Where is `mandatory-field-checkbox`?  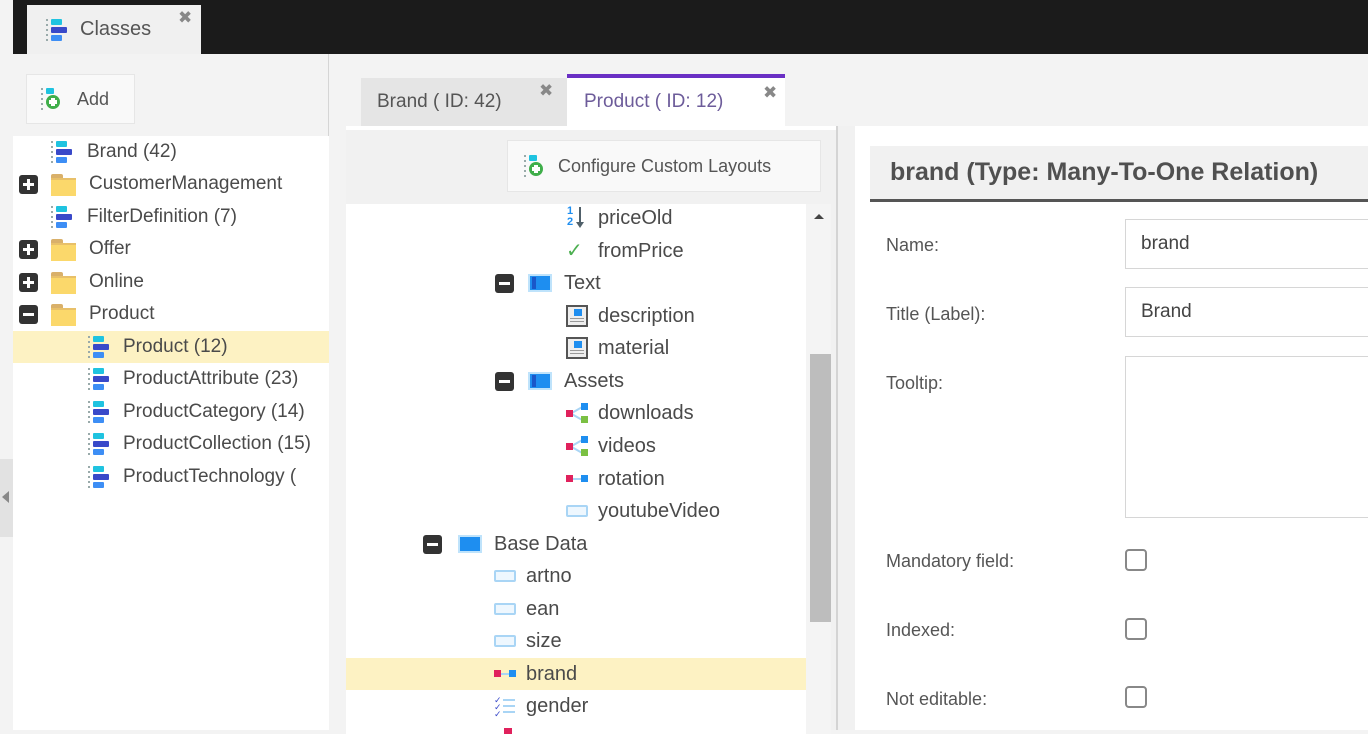 mandatory-field-checkbox is located at coordinates (1136, 560).